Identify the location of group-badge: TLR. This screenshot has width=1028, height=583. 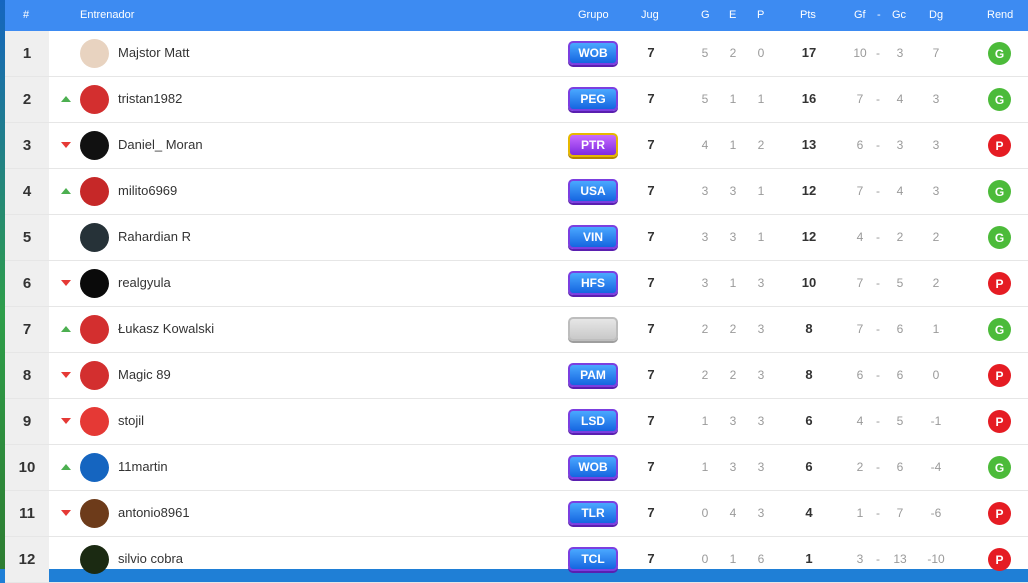
(593, 513).